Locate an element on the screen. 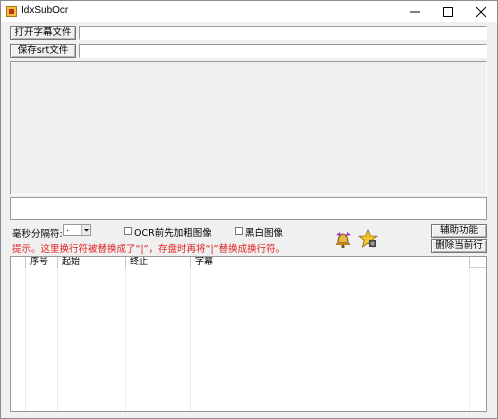 The height and width of the screenshot is (419, 498). row-selector-header is located at coordinates (18, 262).